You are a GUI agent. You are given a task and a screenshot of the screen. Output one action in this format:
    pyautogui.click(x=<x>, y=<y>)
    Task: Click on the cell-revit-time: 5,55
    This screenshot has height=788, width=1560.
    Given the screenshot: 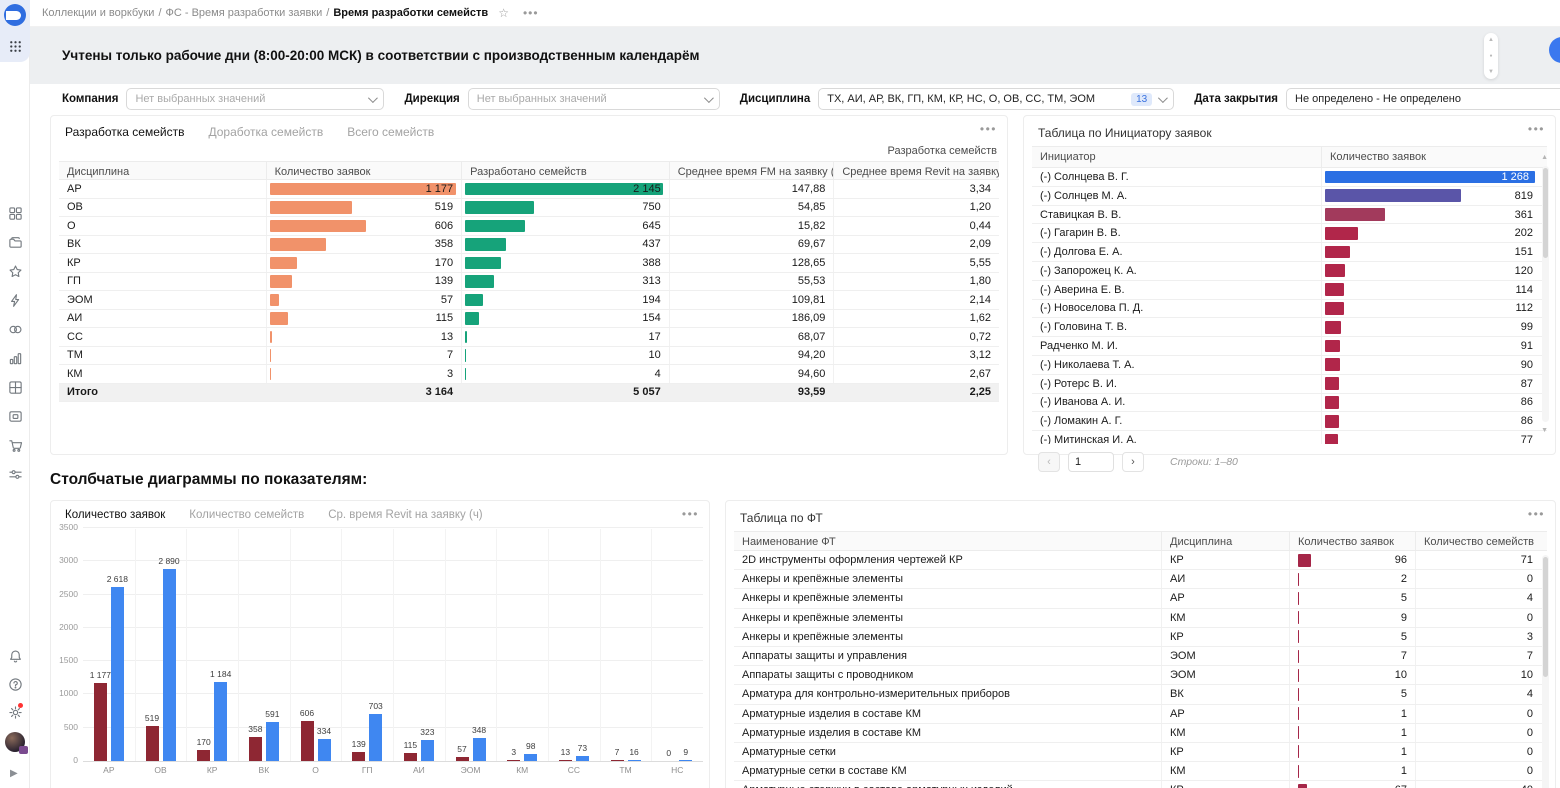 What is the action you would take?
    pyautogui.click(x=980, y=262)
    